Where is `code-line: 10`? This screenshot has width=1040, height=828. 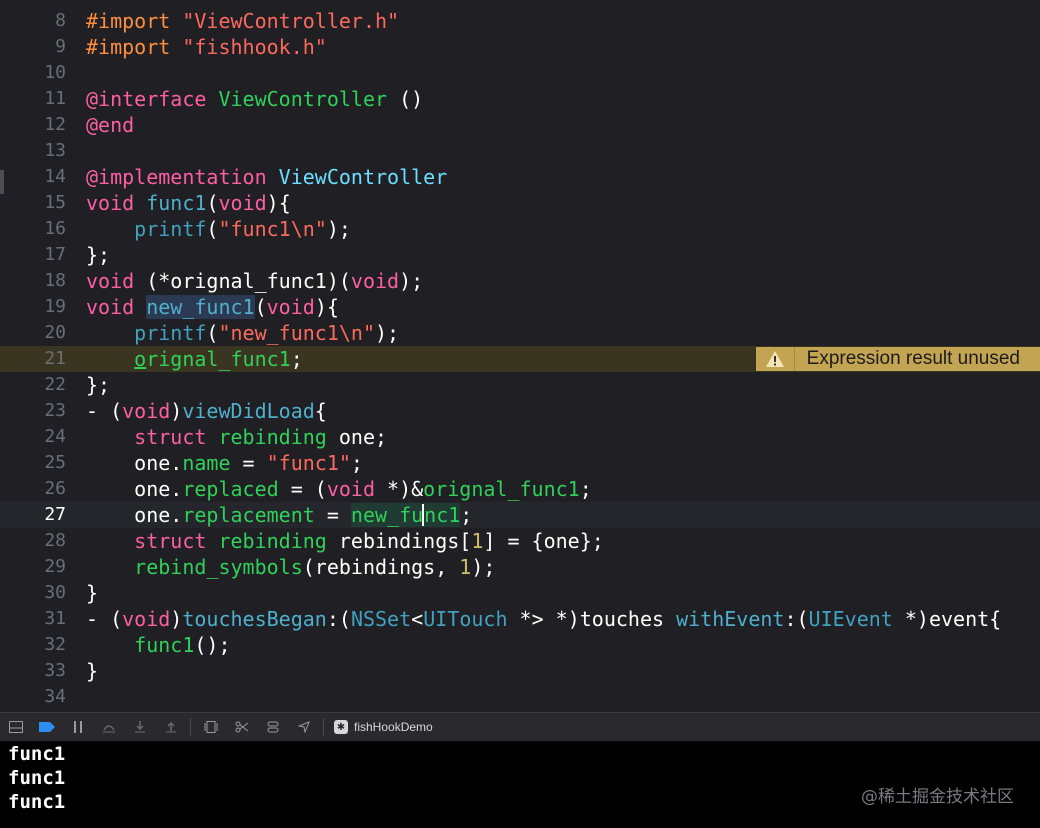
code-line: 10 is located at coordinates (520, 73).